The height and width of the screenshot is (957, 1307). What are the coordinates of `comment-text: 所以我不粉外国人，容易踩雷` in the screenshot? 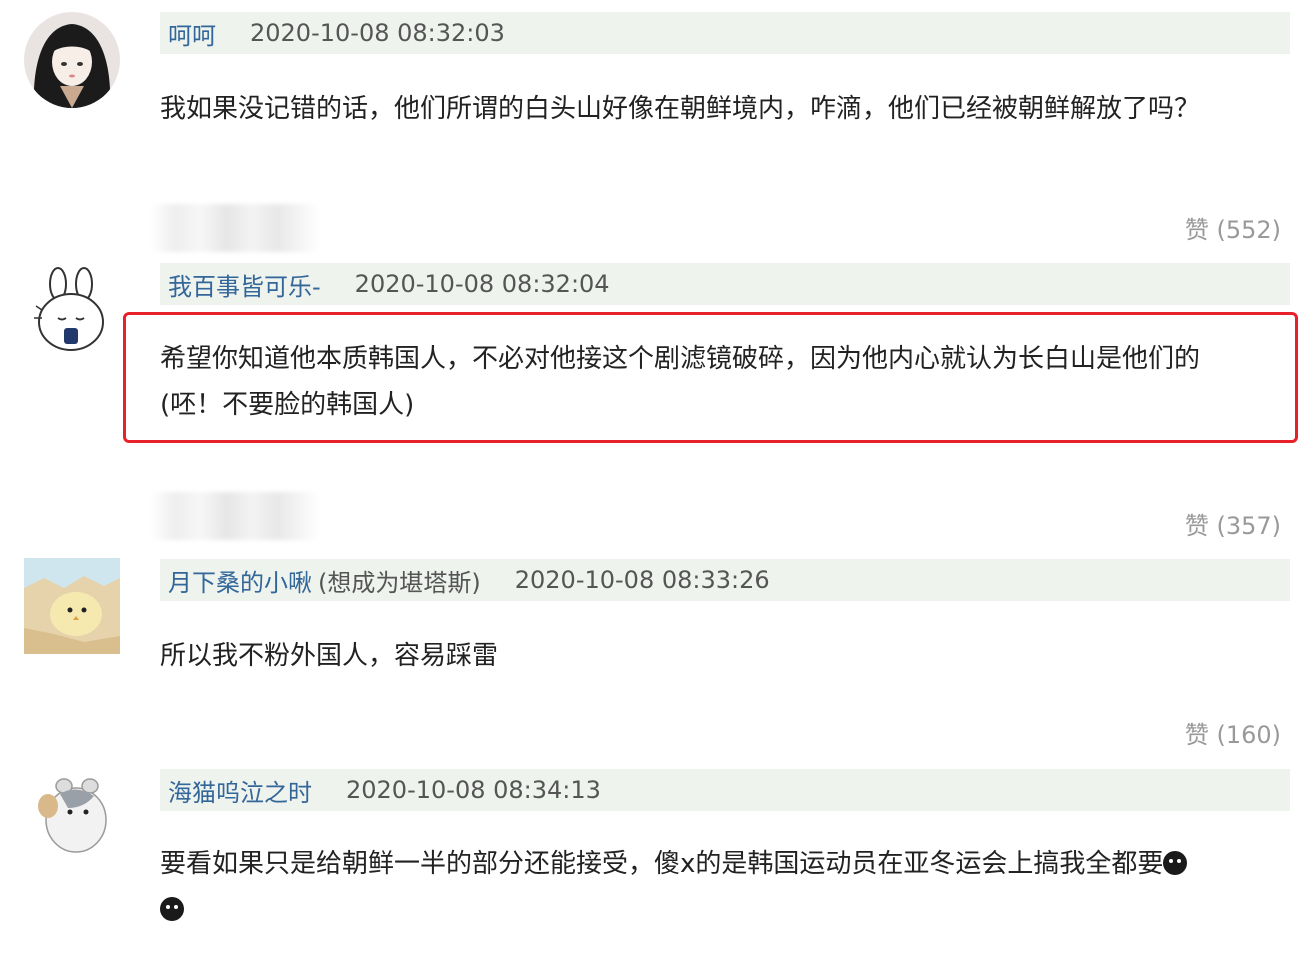 It's located at (725, 656).